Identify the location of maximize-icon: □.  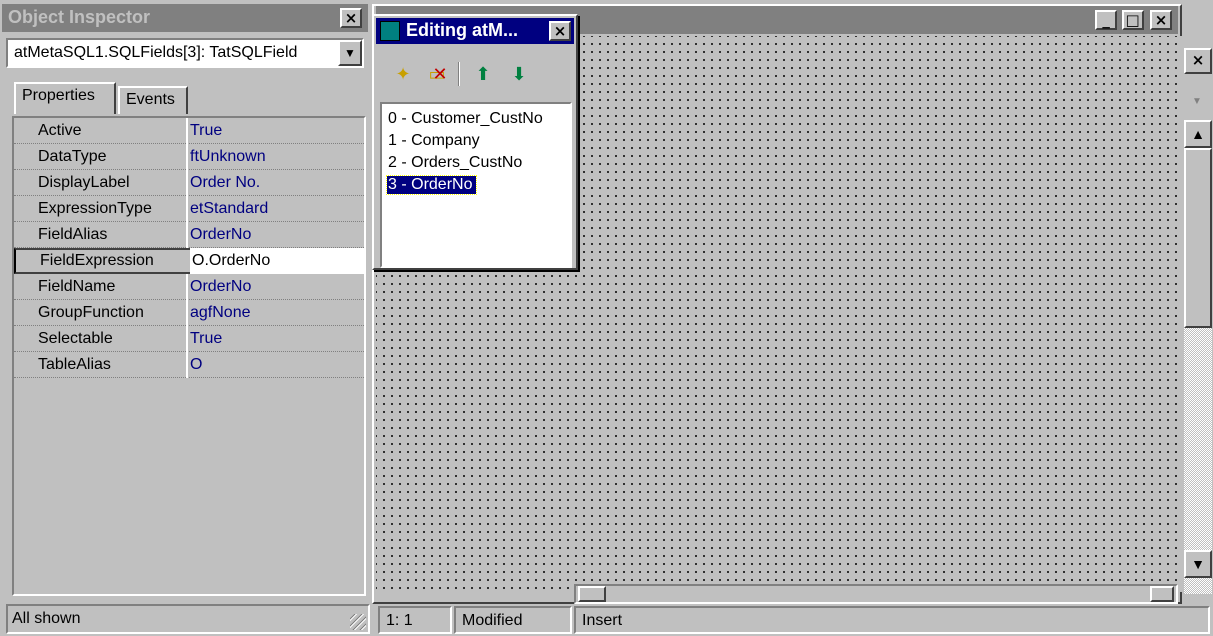
(1132, 20).